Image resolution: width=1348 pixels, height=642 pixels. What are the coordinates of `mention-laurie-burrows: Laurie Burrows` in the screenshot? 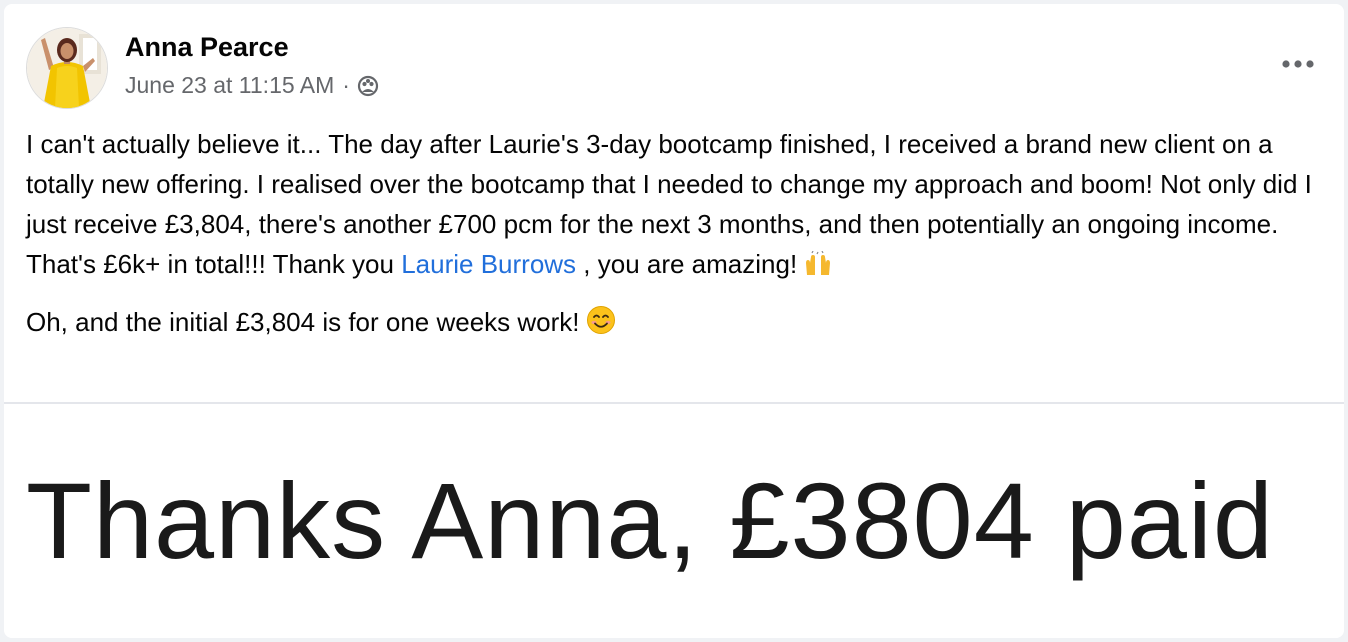 It's located at (488, 264).